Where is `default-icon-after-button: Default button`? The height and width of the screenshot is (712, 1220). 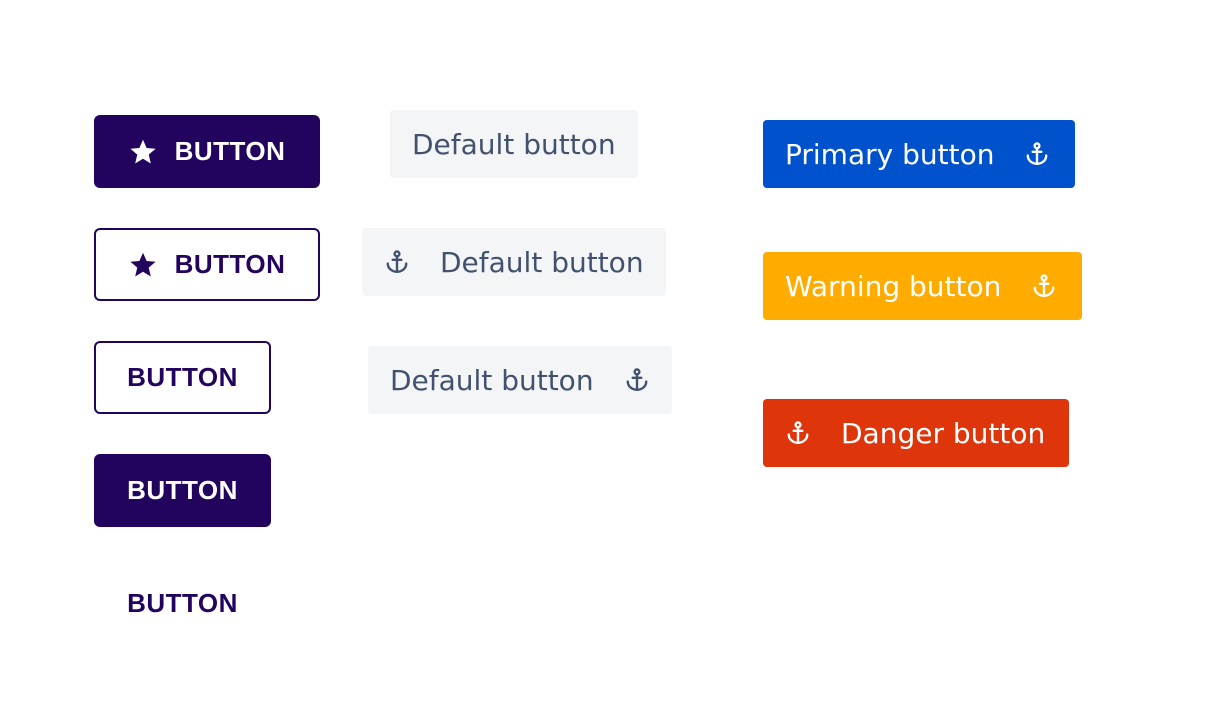 default-icon-after-button: Default button is located at coordinates (520, 380).